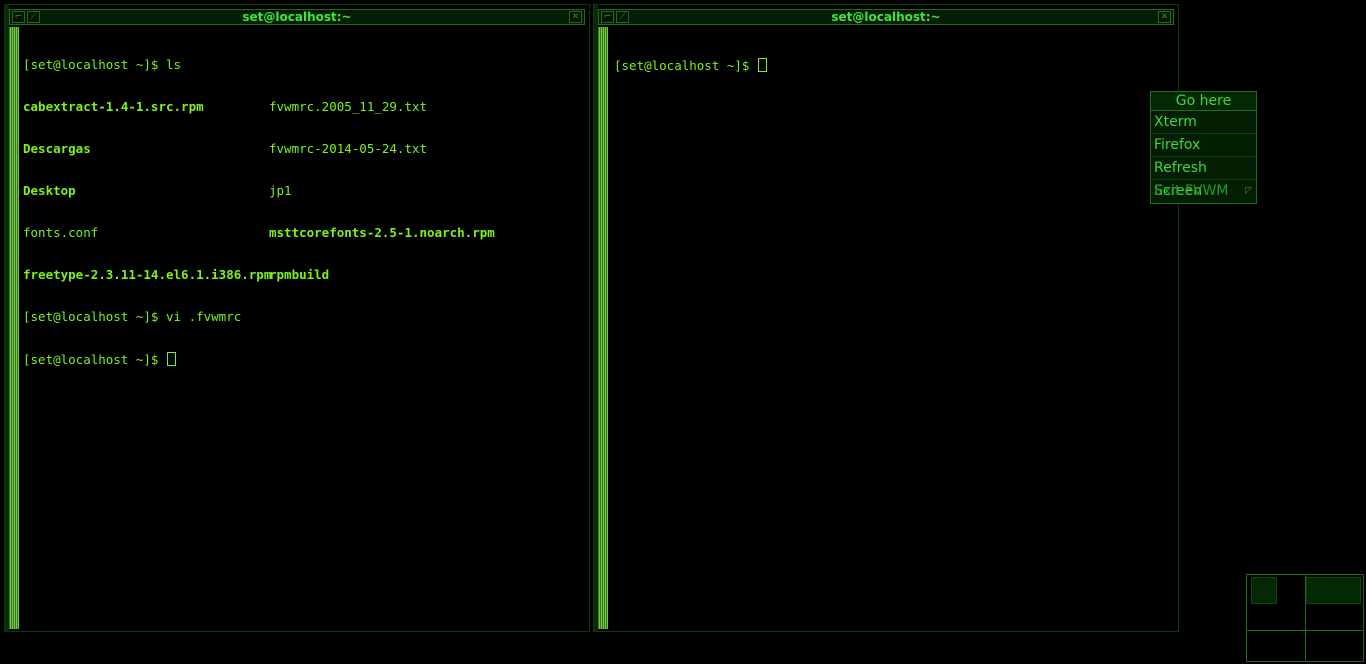  I want to click on file-entry: fonts.conf, so click(61, 232).